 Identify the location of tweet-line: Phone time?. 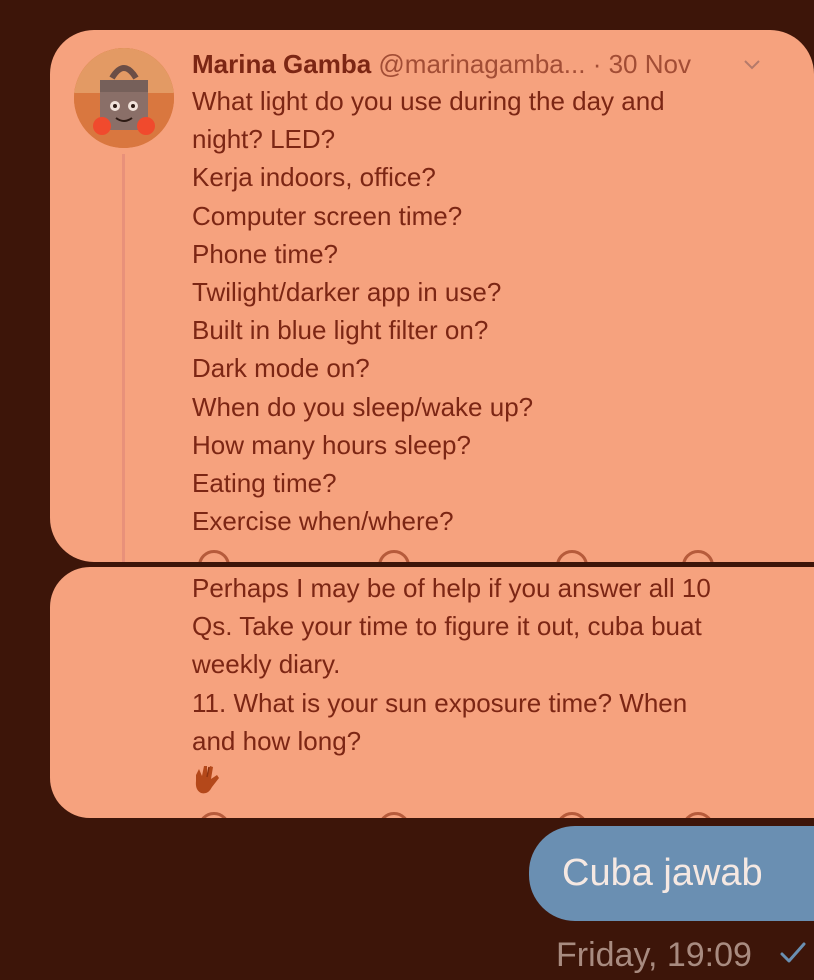
(265, 253).